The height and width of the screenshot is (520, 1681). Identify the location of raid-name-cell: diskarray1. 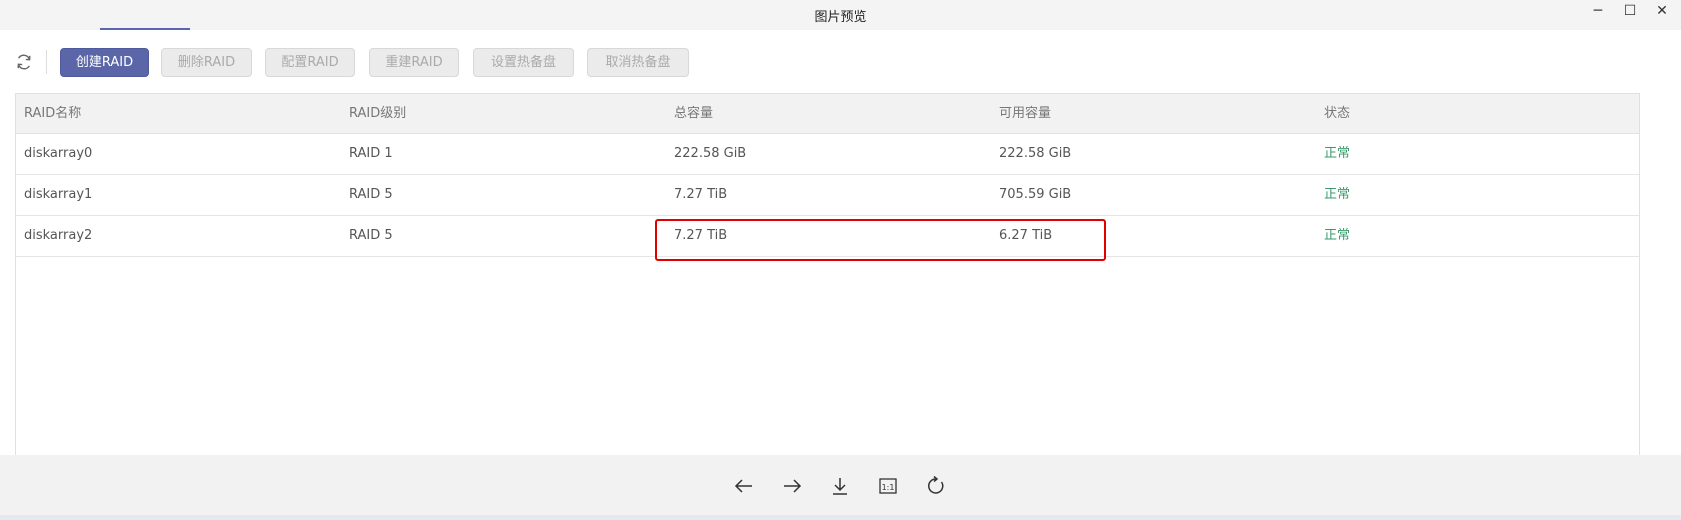
(58, 194).